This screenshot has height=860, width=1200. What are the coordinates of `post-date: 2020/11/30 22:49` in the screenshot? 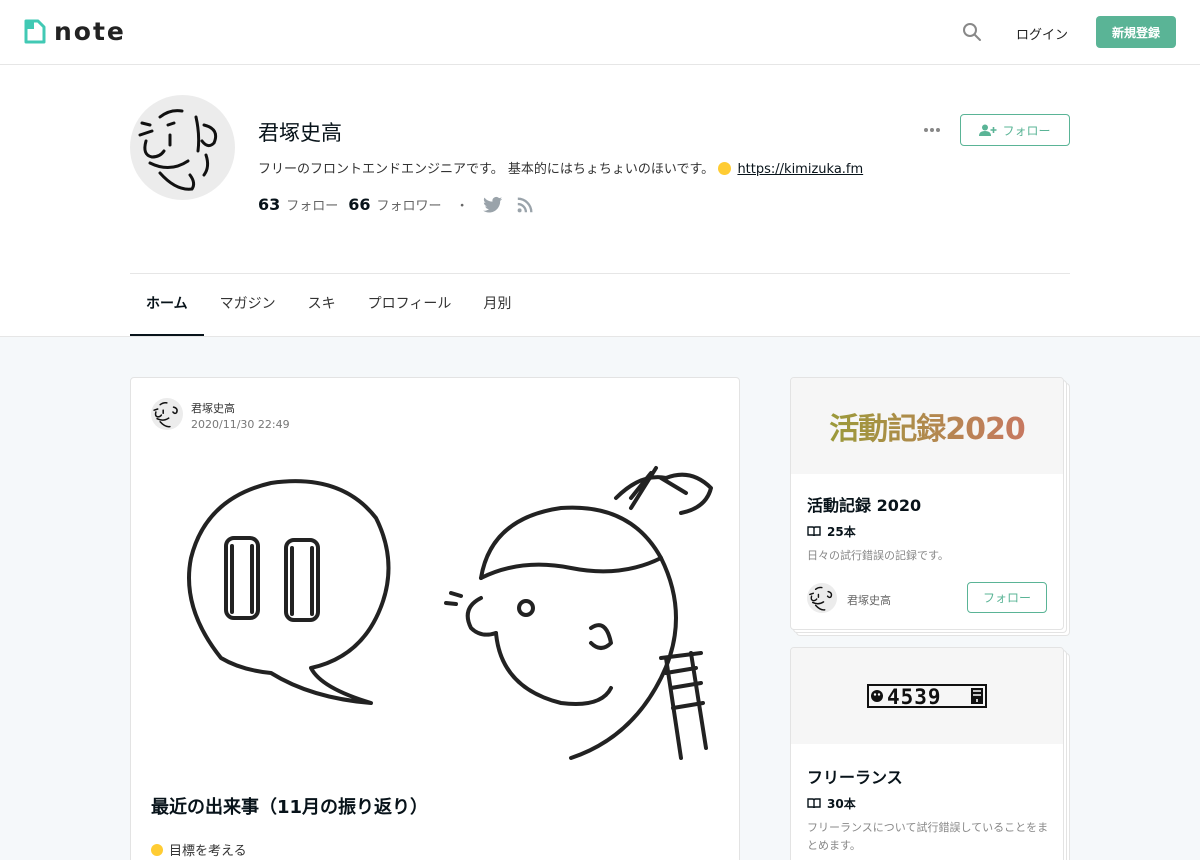 It's located at (240, 424).